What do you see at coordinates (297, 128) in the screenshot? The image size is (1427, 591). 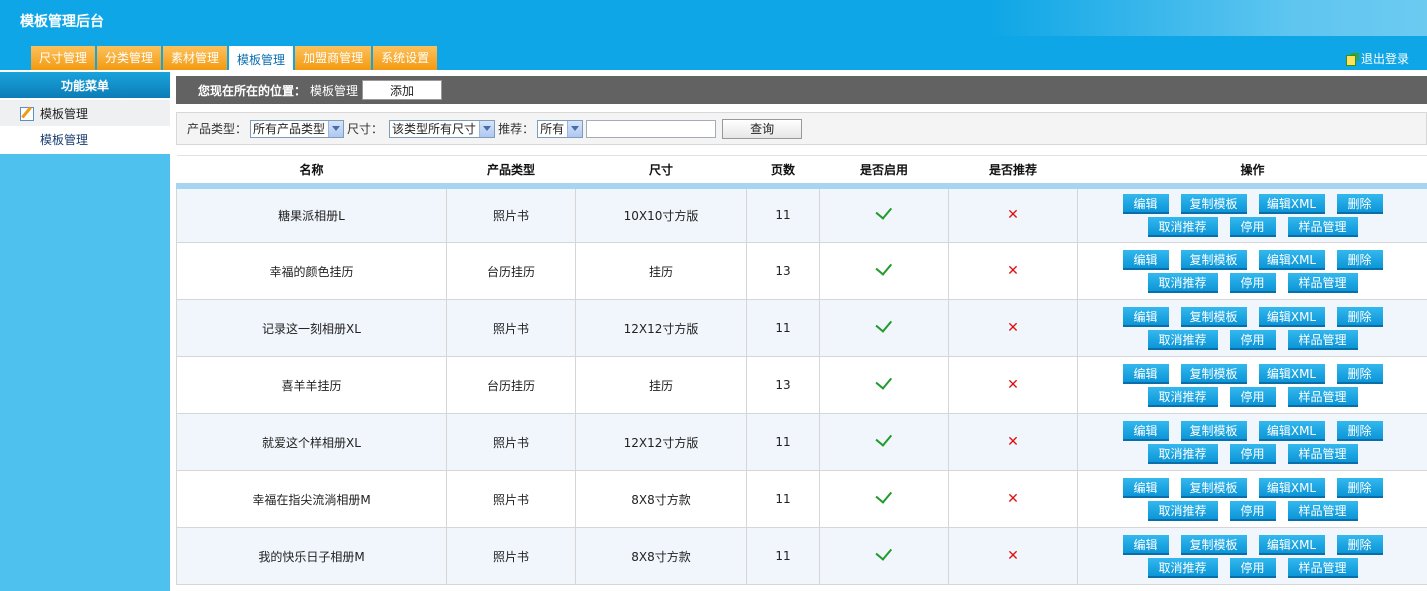 I see `product-type-select: 所有产品类型` at bounding box center [297, 128].